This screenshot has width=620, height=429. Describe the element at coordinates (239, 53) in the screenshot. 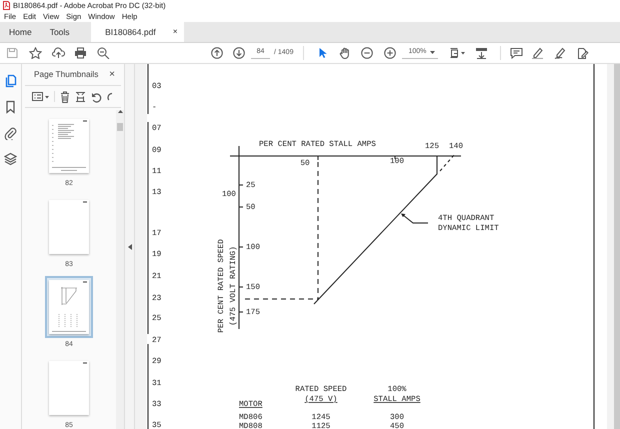

I see `arrow-down-circle-icon` at that location.